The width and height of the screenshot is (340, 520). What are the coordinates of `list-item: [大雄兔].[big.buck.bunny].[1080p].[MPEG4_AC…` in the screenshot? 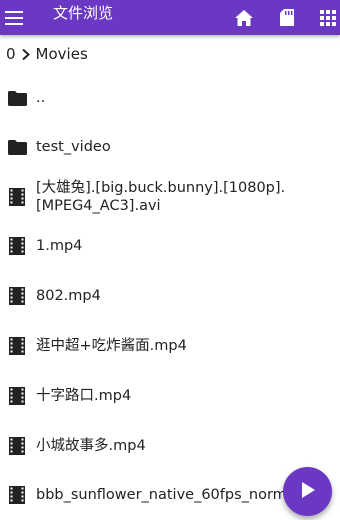 It's located at (170, 196).